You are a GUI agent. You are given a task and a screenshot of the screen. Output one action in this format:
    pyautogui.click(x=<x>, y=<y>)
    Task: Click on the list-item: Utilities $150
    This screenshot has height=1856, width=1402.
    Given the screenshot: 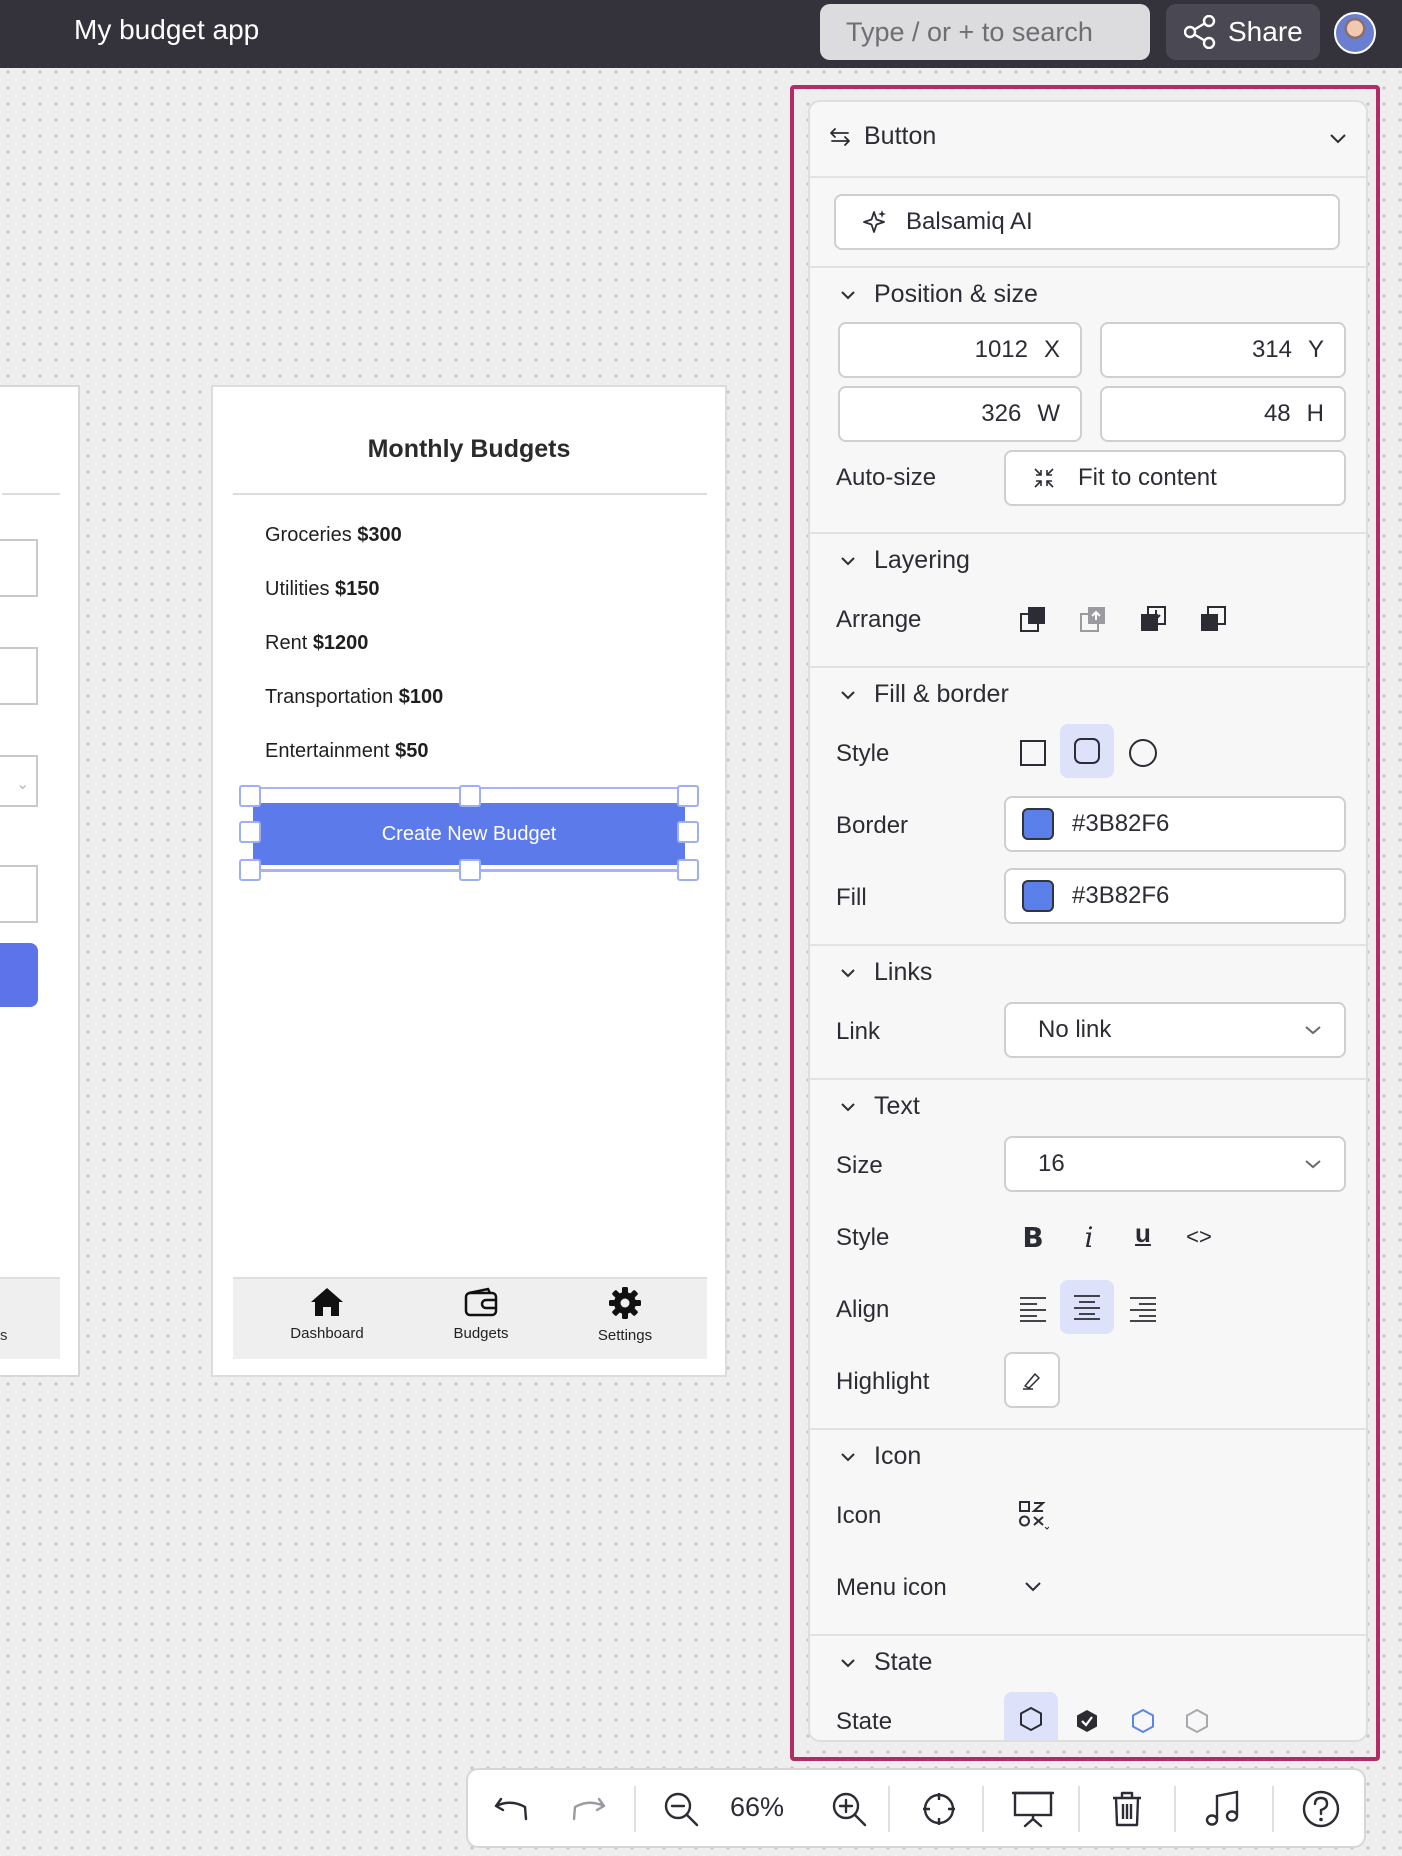 What is the action you would take?
    pyautogui.click(x=322, y=589)
    